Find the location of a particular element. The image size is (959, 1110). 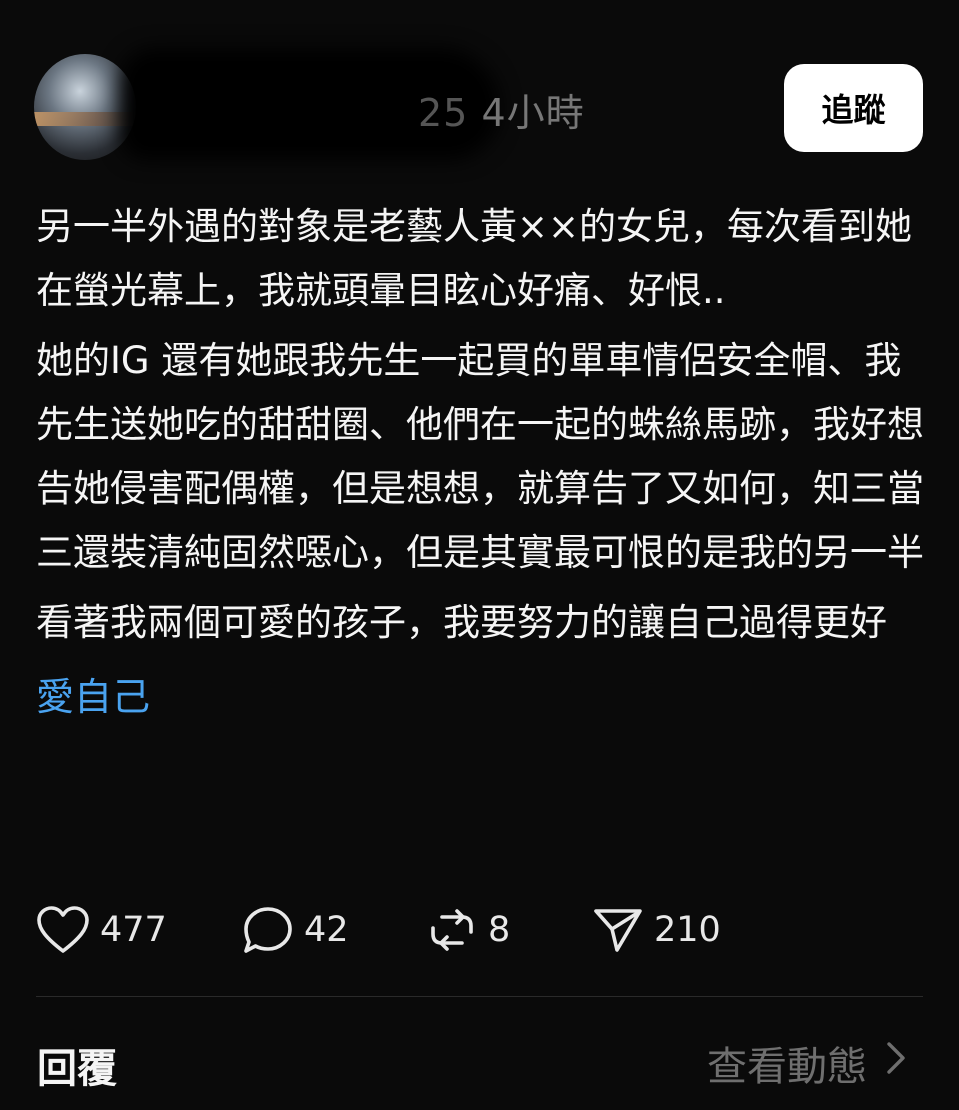

comment-count: 42 is located at coordinates (326, 930).